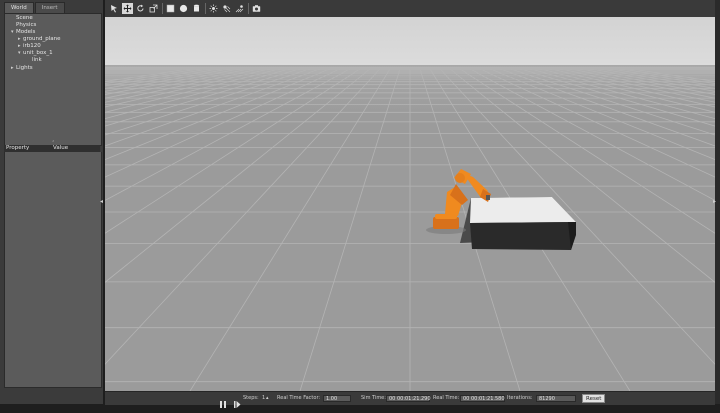  Describe the element at coordinates (26, 25) in the screenshot. I see `tree-item-physics: Physics` at that location.